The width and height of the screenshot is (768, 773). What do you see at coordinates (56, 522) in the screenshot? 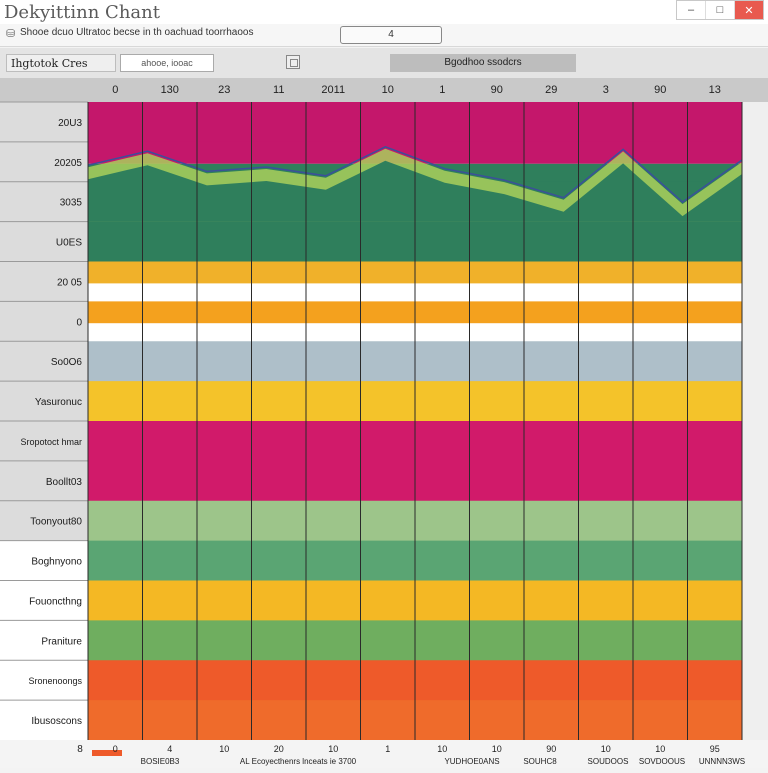
I see `row-label: Toonyout80` at bounding box center [56, 522].